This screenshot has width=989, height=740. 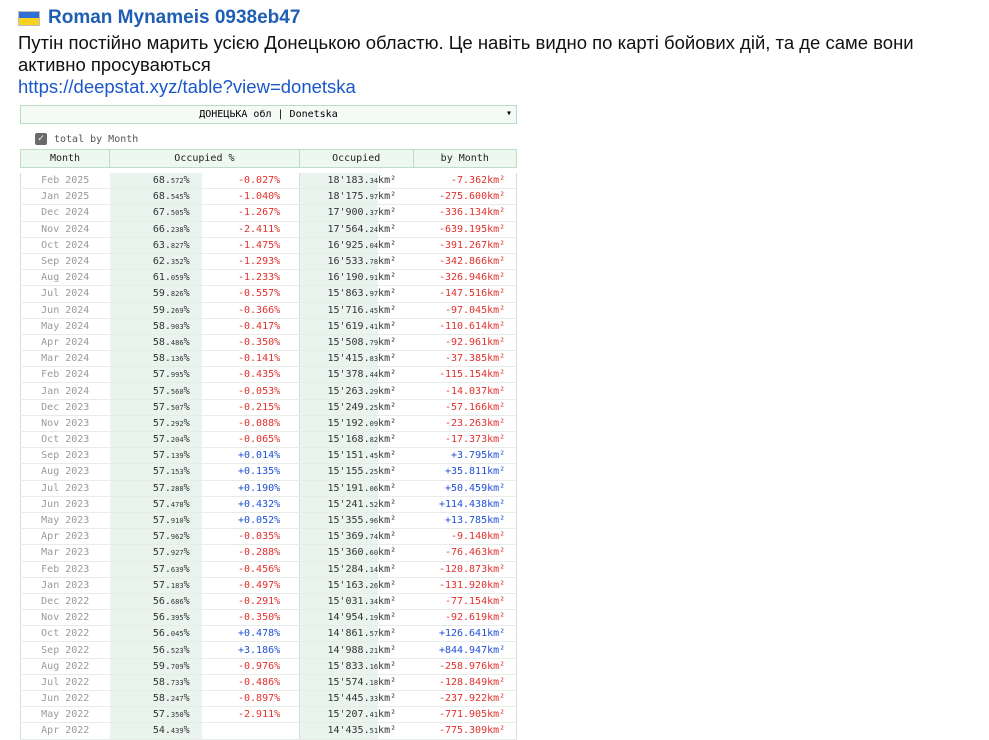 I want to click on occupied-area-cell: 15'163.26, so click(x=338, y=585).